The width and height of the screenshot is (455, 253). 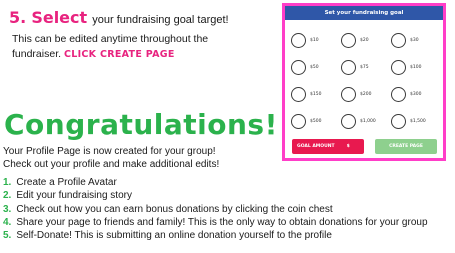 What do you see at coordinates (348, 146) in the screenshot?
I see `goal-currency: $` at bounding box center [348, 146].